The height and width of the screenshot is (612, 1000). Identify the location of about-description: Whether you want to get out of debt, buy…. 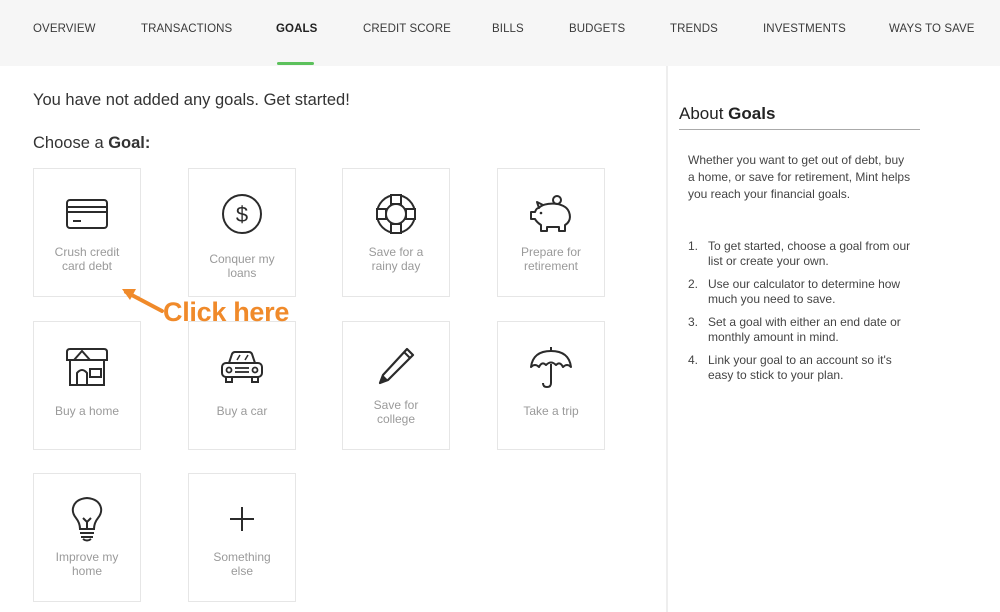
(799, 177).